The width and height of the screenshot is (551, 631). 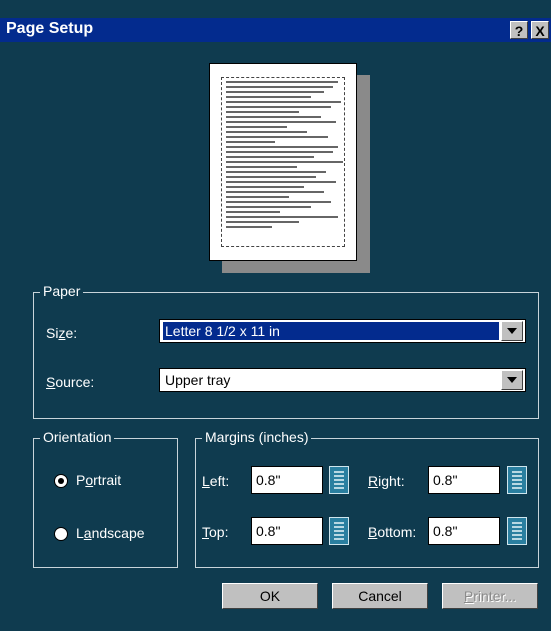 I want to click on help-button: ?, so click(x=519, y=30).